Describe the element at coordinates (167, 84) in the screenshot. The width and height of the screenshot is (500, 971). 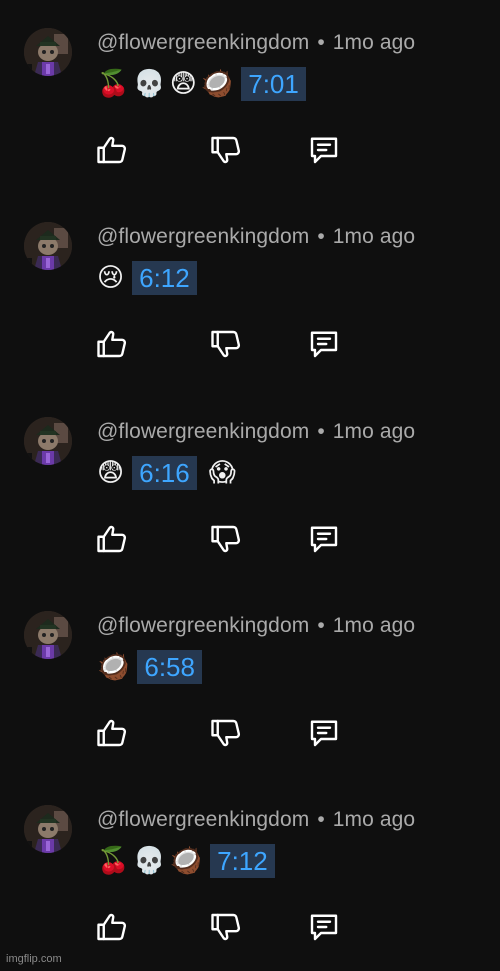
I see `emoji-group-before: 🍒 💀 😨 🥥` at that location.